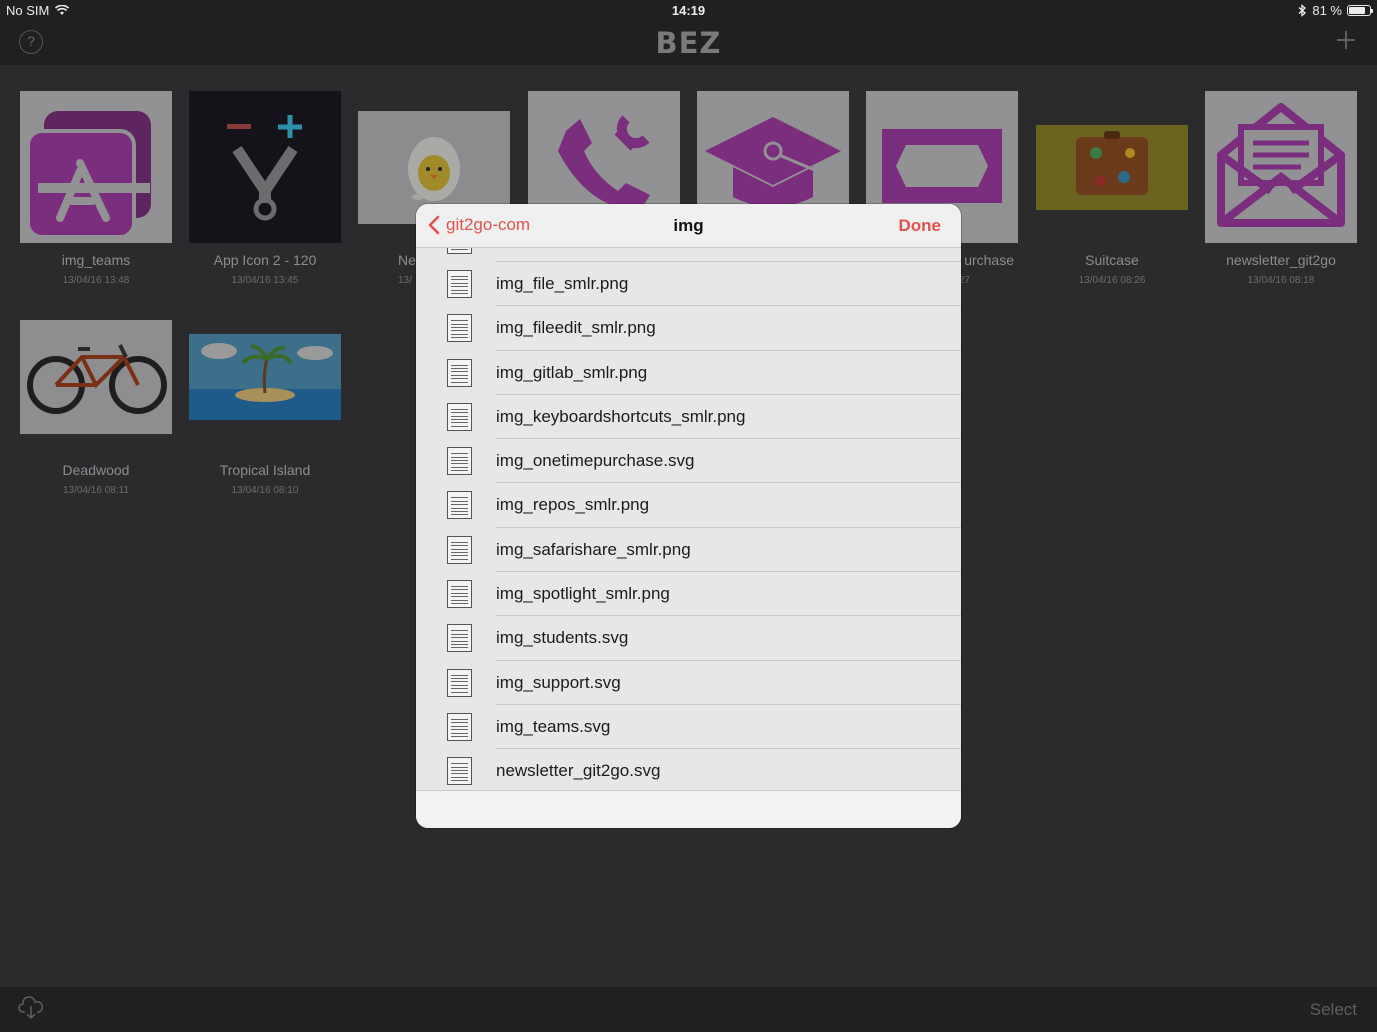 This screenshot has width=1377, height=1032. What do you see at coordinates (96, 490) in the screenshot?
I see `tile-date: 13/04/16 08:11` at bounding box center [96, 490].